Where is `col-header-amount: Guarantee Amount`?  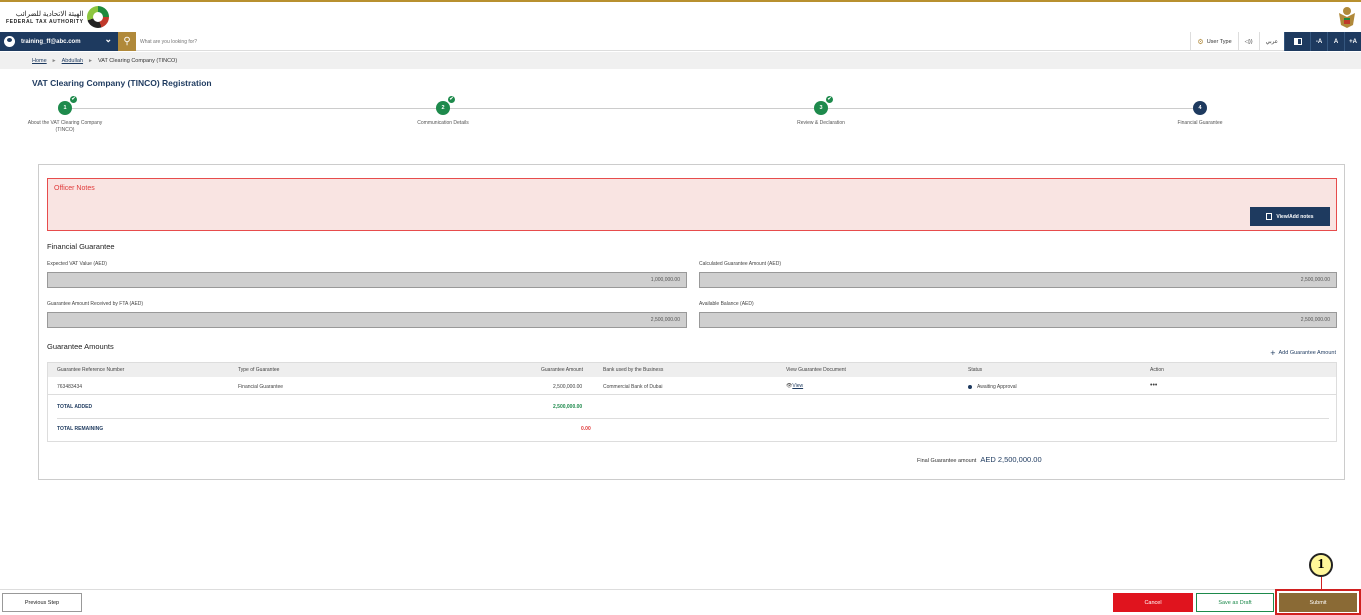 col-header-amount: Guarantee Amount is located at coordinates (562, 370).